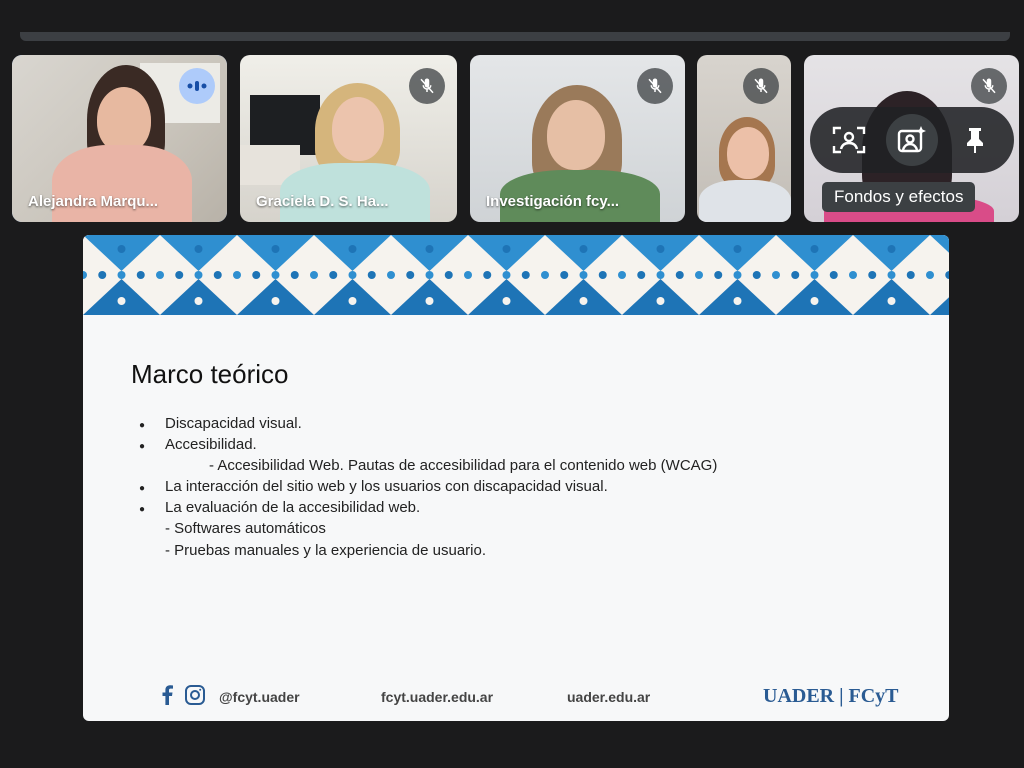 The height and width of the screenshot is (768, 1024). What do you see at coordinates (609, 697) in the screenshot?
I see `website-link: uader.edu.ar` at bounding box center [609, 697].